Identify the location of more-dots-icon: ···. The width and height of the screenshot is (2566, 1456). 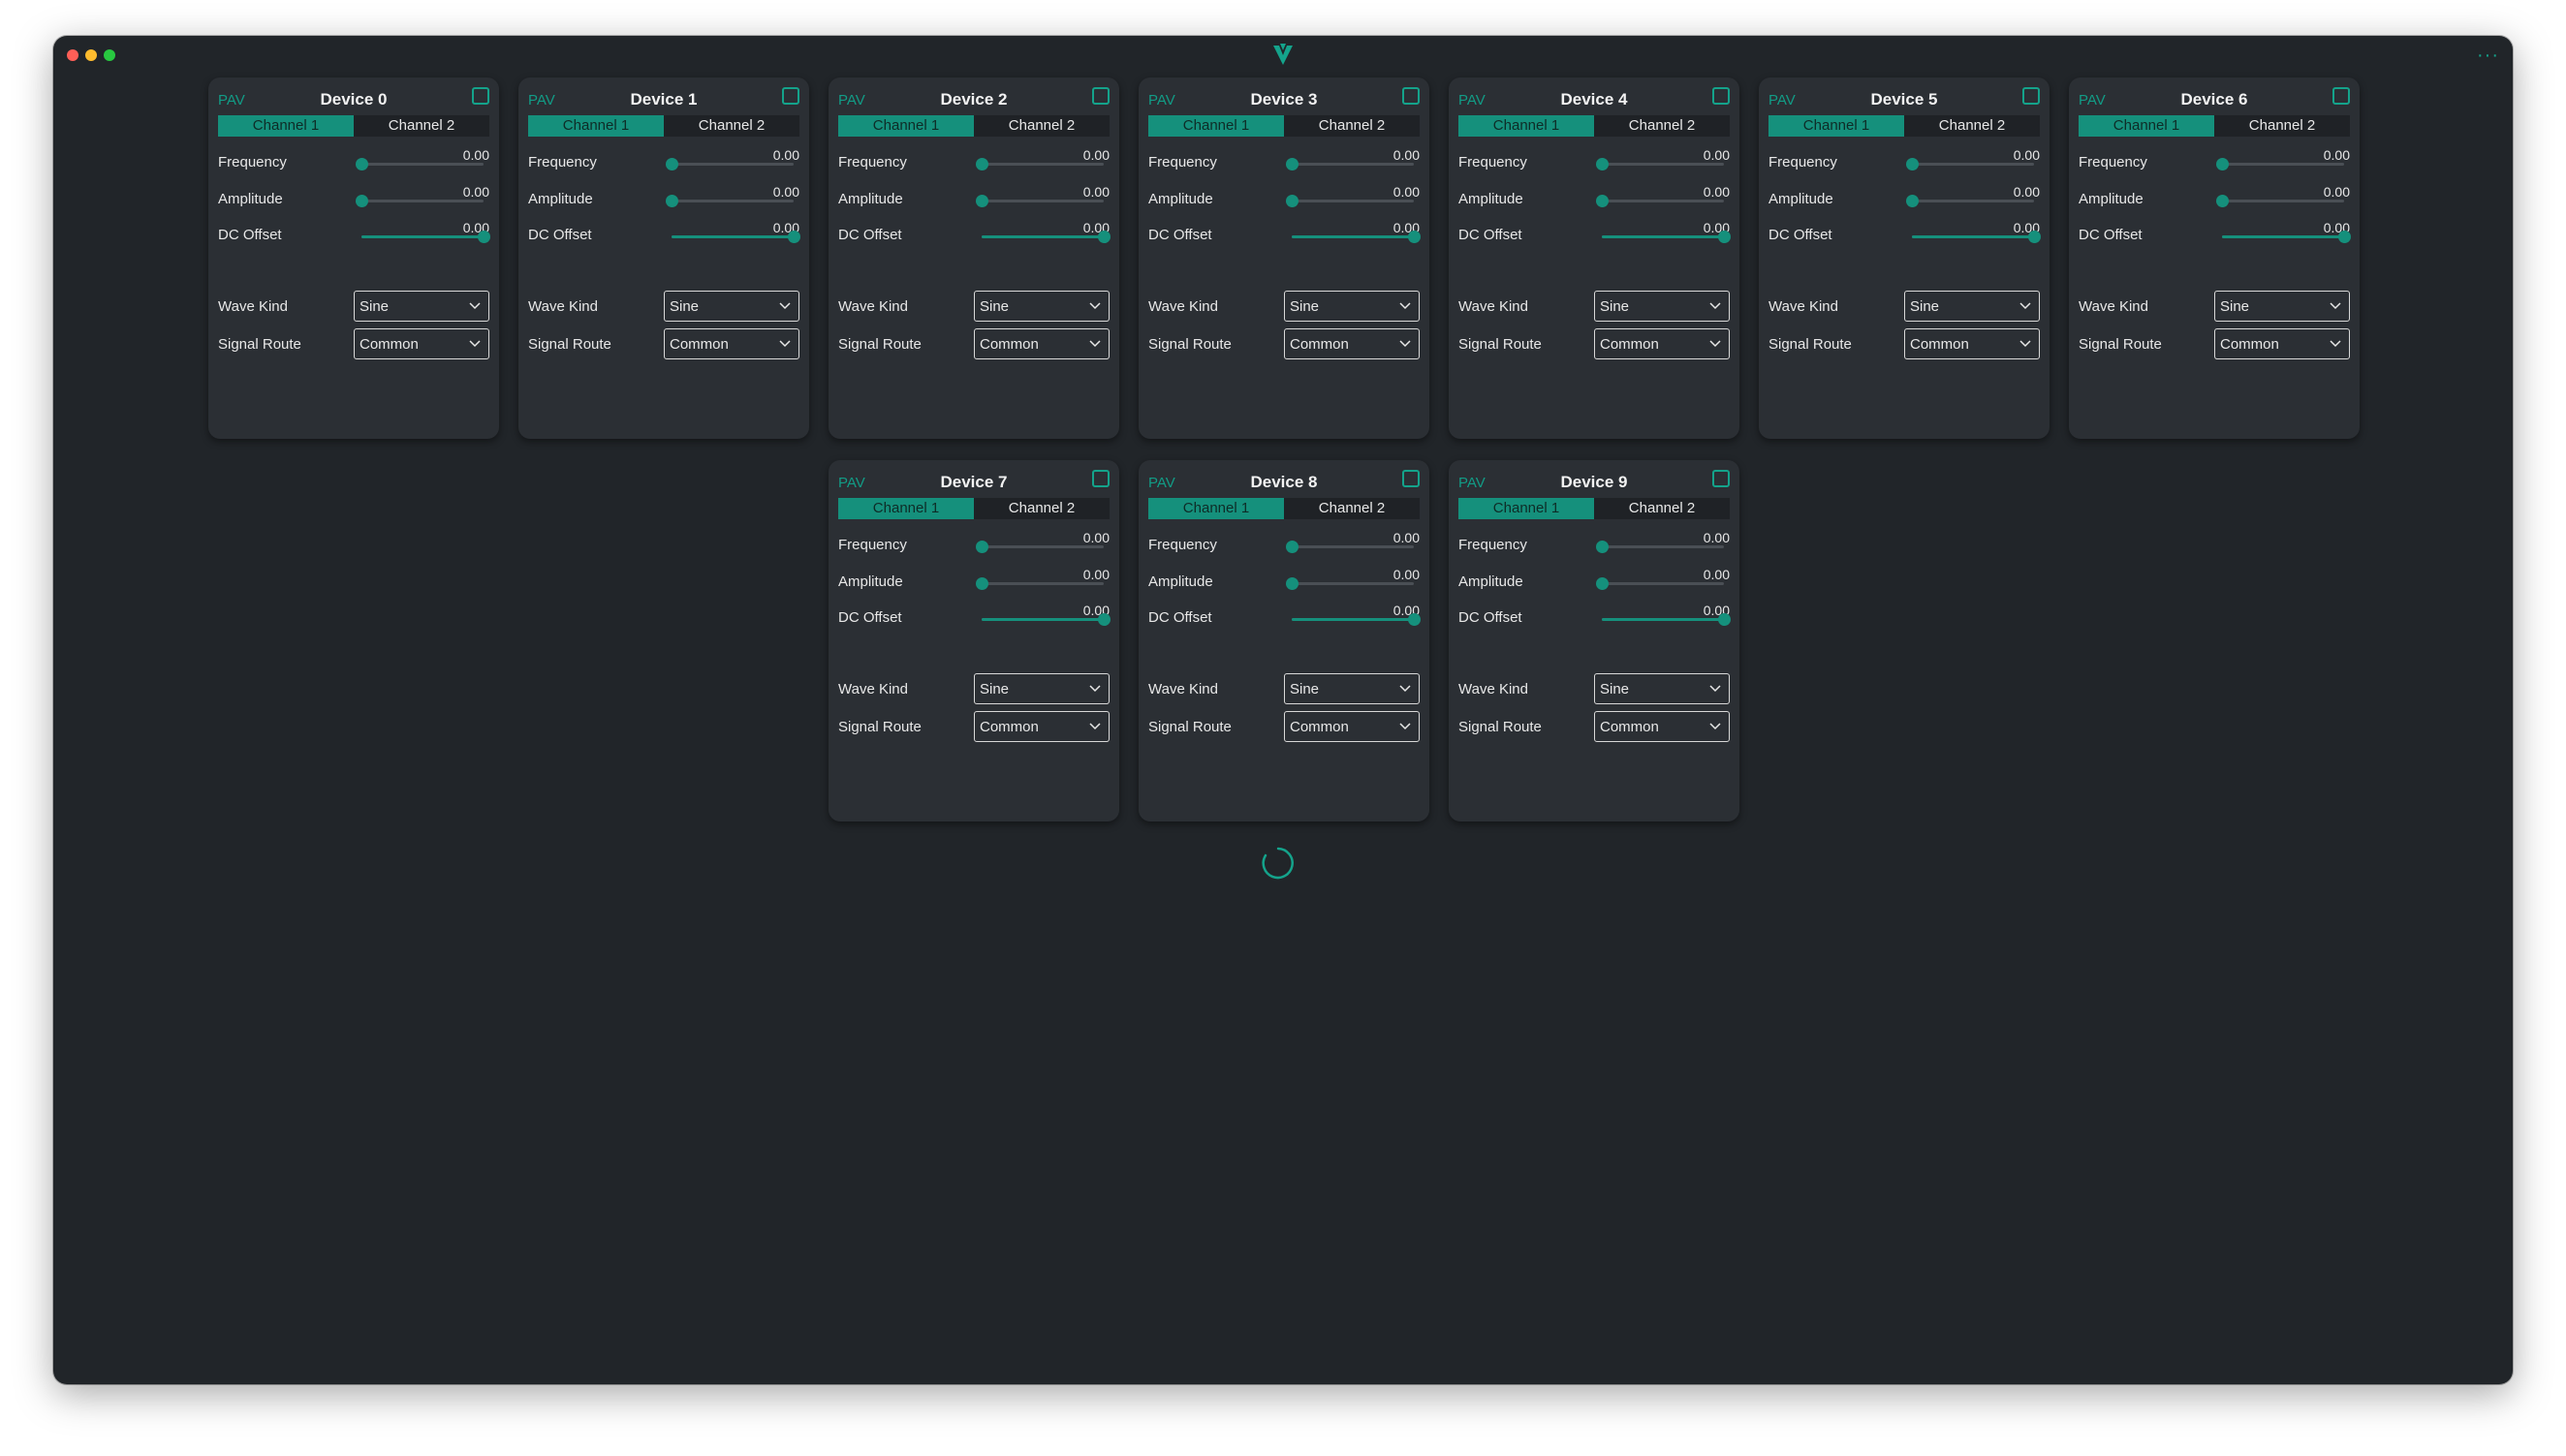
(2488, 55).